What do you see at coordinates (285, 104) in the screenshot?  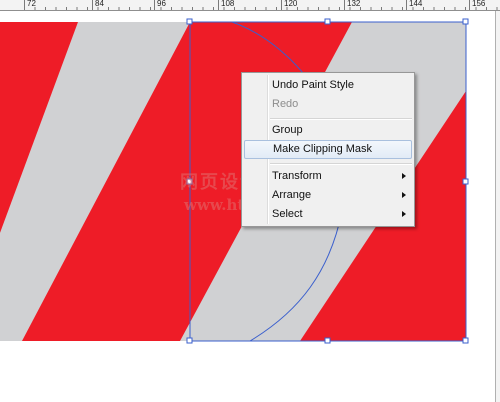 I see `menu-item-label: Redo` at bounding box center [285, 104].